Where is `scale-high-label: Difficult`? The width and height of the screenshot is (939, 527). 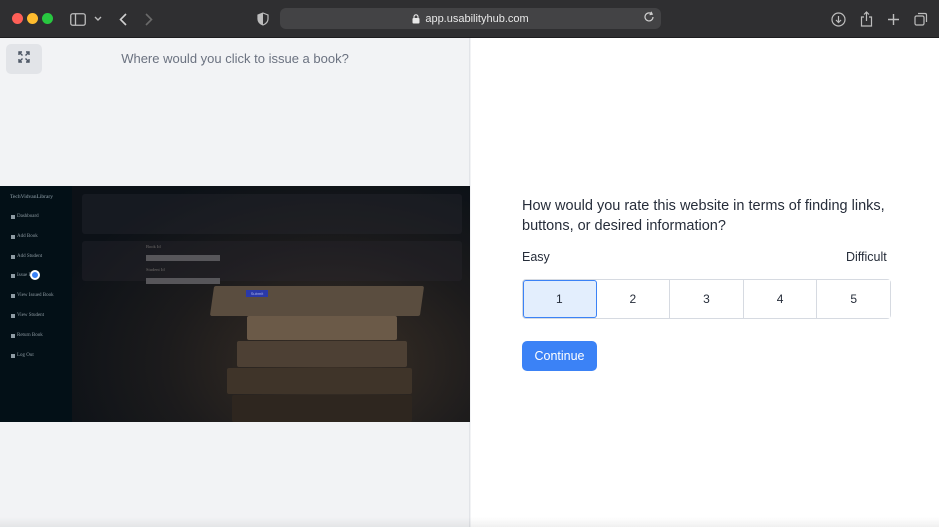 scale-high-label: Difficult is located at coordinates (866, 257).